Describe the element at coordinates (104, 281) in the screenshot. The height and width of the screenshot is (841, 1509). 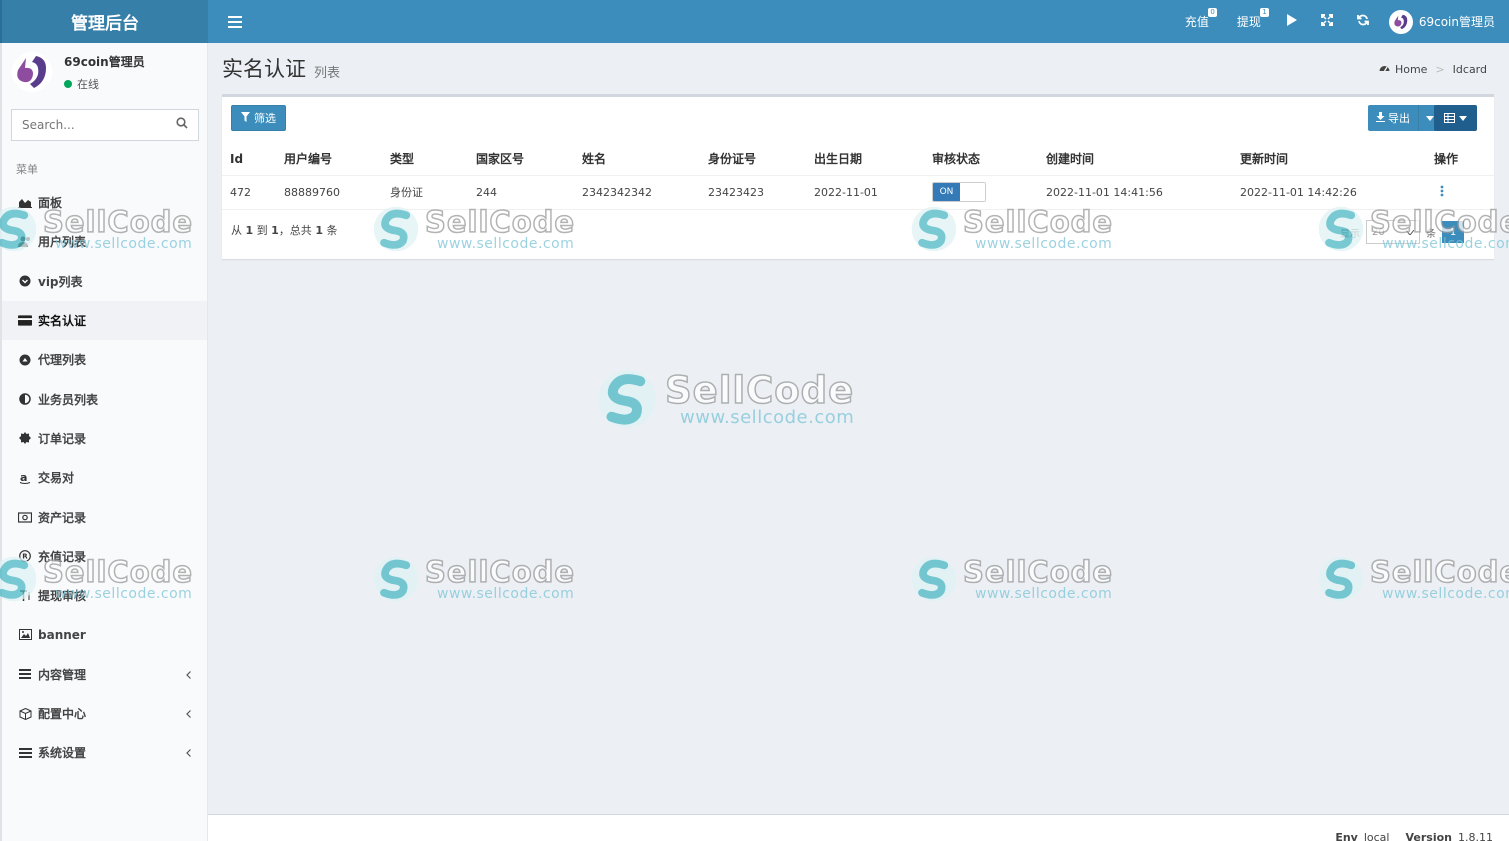
I see `sidebar-item: vip列表` at that location.